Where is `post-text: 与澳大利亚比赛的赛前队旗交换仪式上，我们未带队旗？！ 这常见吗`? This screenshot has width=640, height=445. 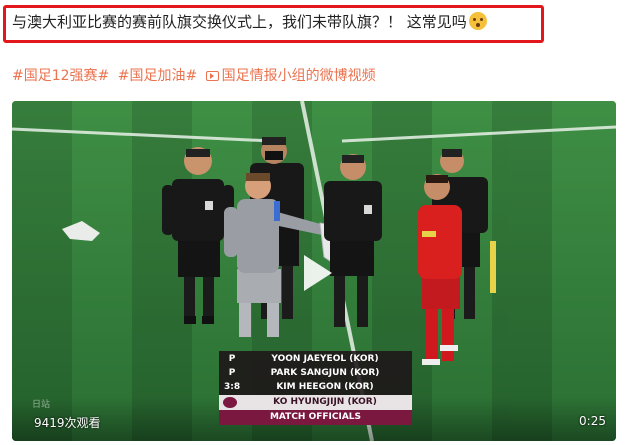 post-text: 与澳大利亚比赛的赛前队旗交换仪式上，我们未带队旗？！ 这常见吗 is located at coordinates (249, 22).